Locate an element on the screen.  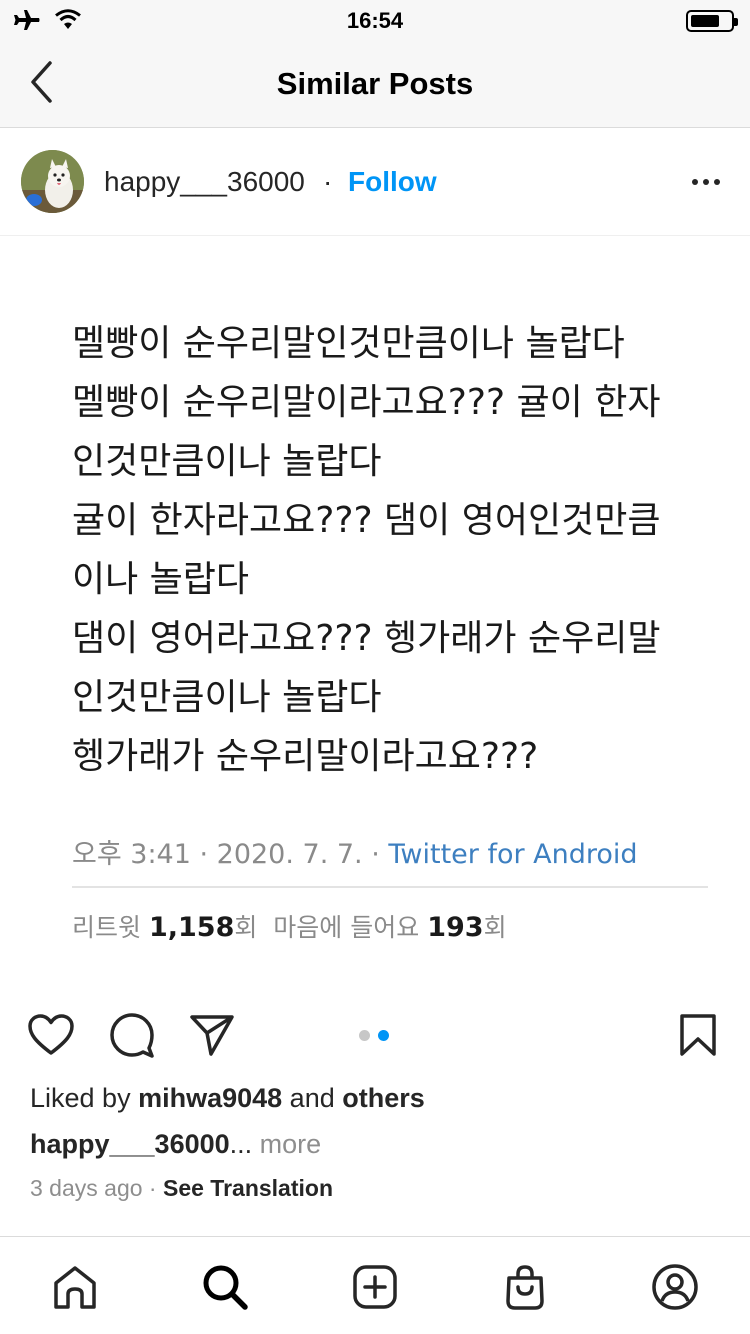
send-icon is located at coordinates (212, 1035).